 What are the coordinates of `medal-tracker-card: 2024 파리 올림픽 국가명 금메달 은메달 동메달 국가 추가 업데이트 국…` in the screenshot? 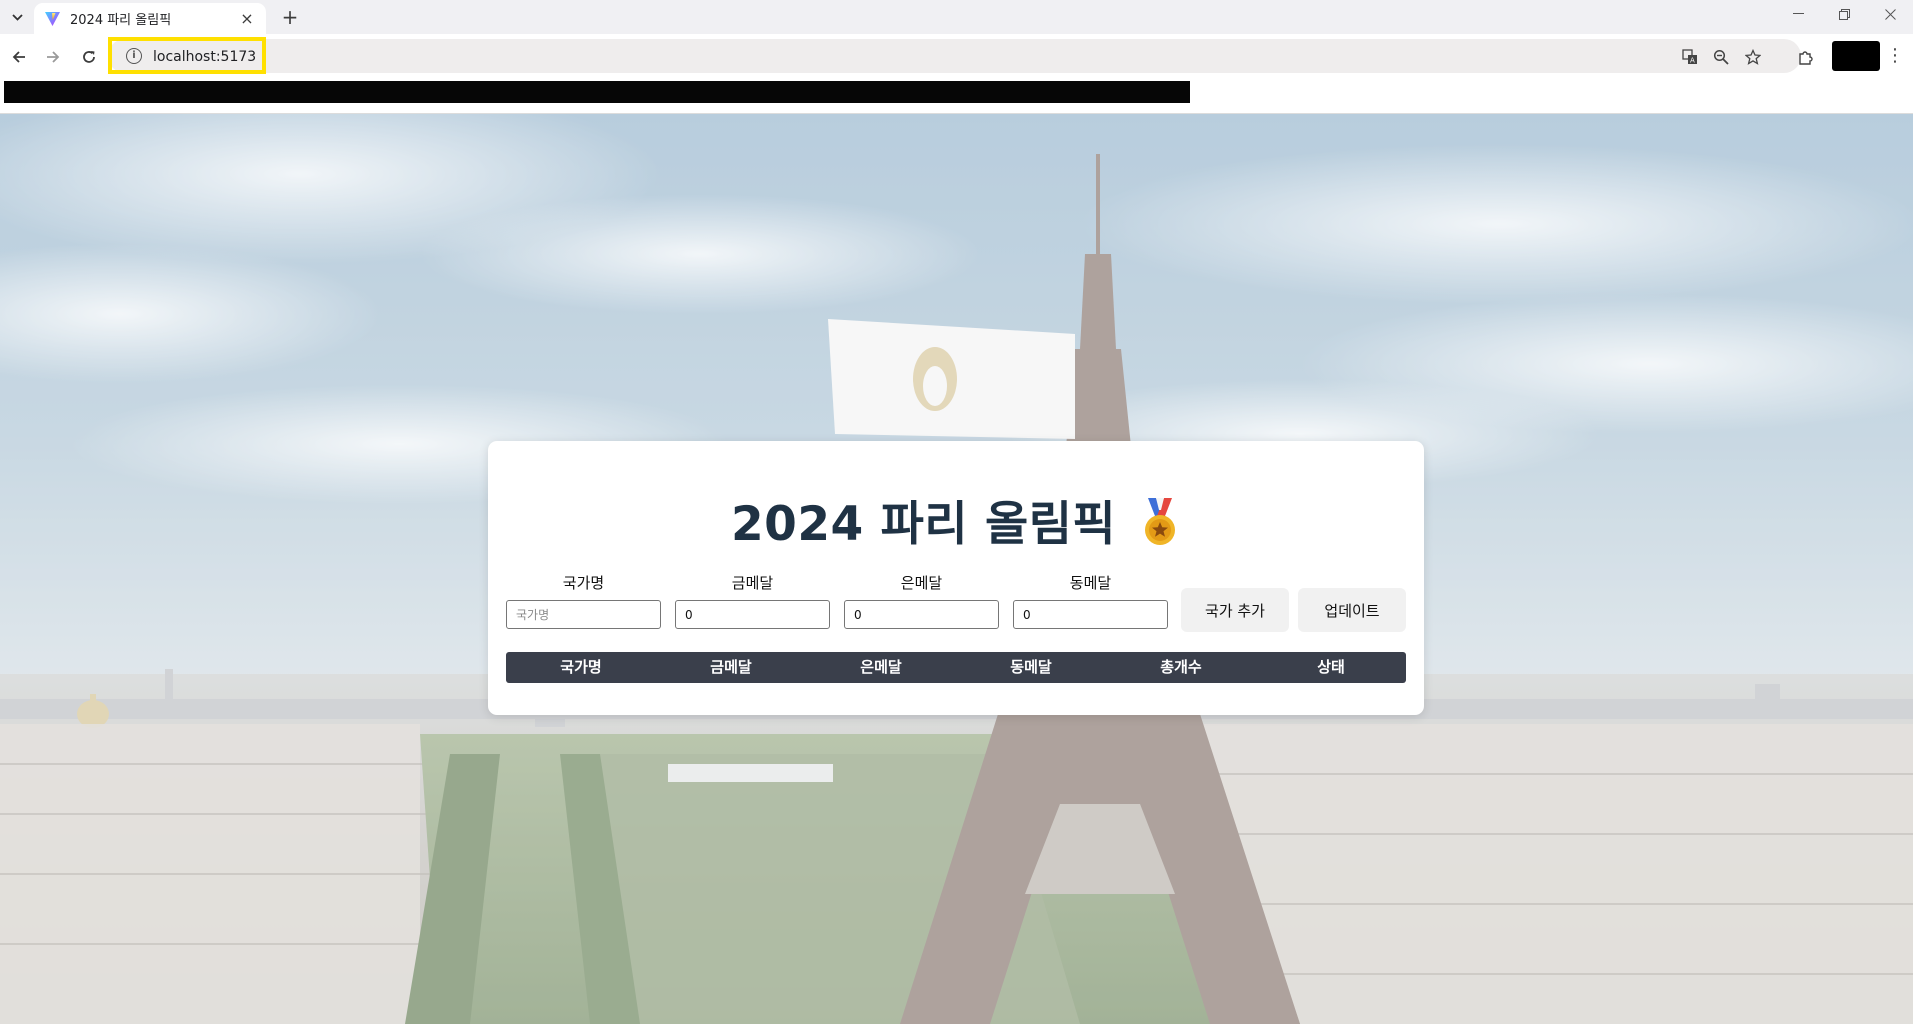 It's located at (956, 578).